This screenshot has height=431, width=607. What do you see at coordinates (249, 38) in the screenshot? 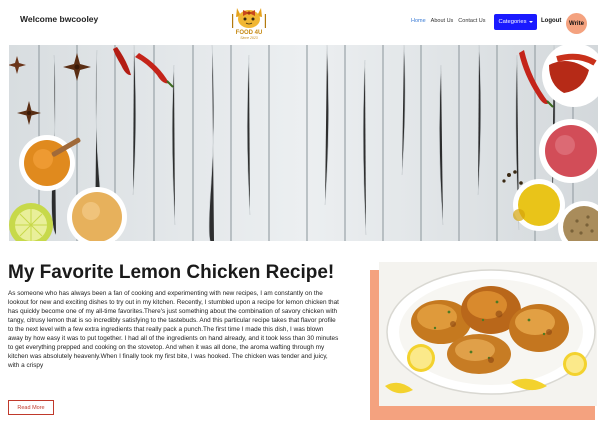
I see `logo-tagline: Since 2023` at bounding box center [249, 38].